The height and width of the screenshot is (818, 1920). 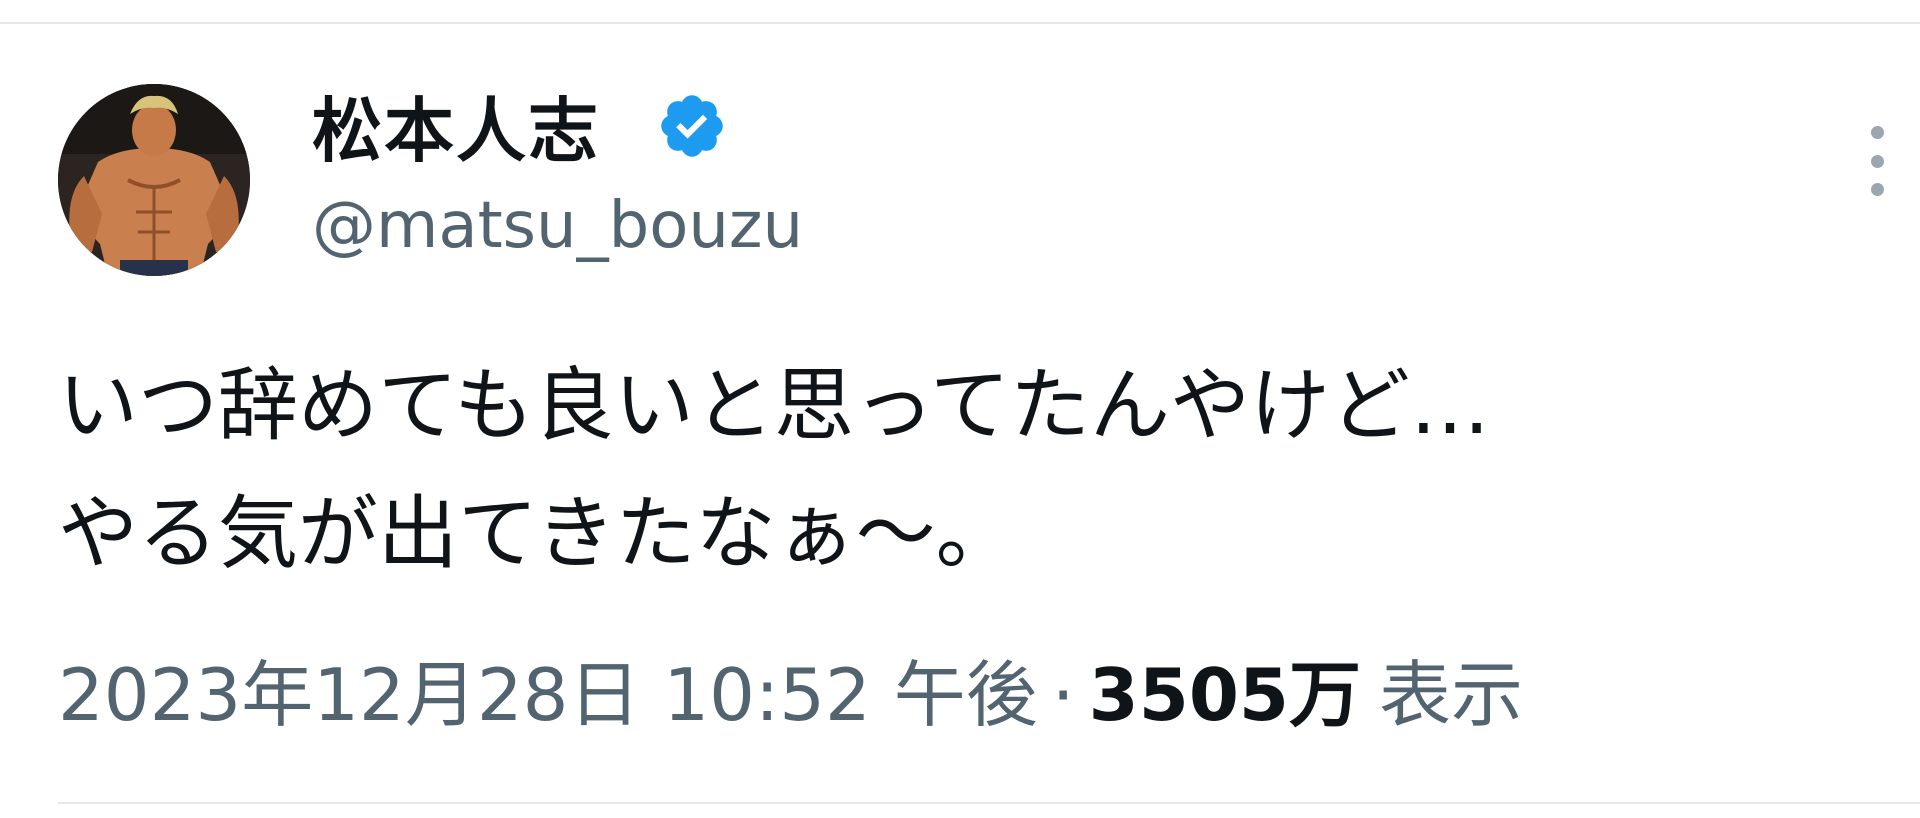 I want to click on top-divider, so click(x=960, y=23).